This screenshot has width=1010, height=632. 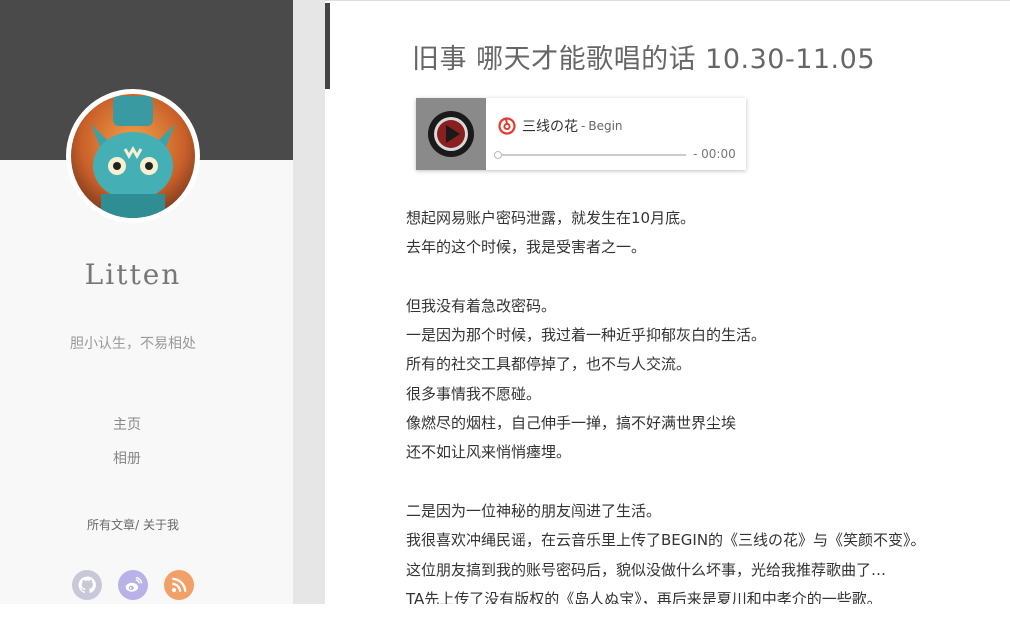 I want to click on netease-music-icon, so click(x=507, y=126).